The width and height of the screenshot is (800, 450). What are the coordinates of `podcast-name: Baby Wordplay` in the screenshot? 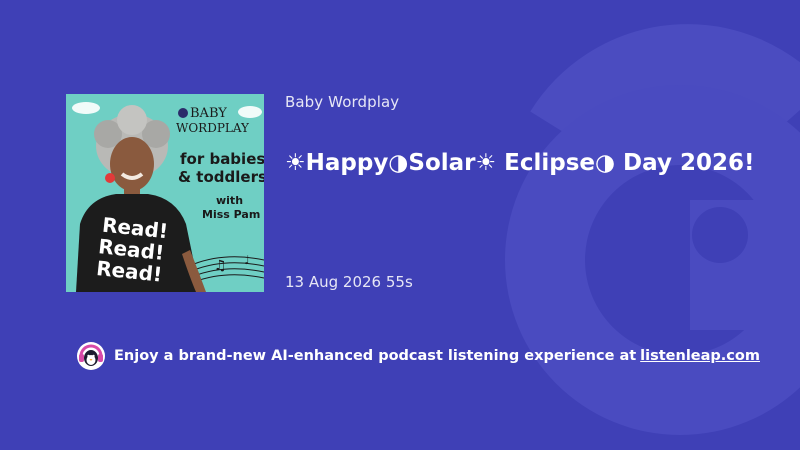 It's located at (342, 102).